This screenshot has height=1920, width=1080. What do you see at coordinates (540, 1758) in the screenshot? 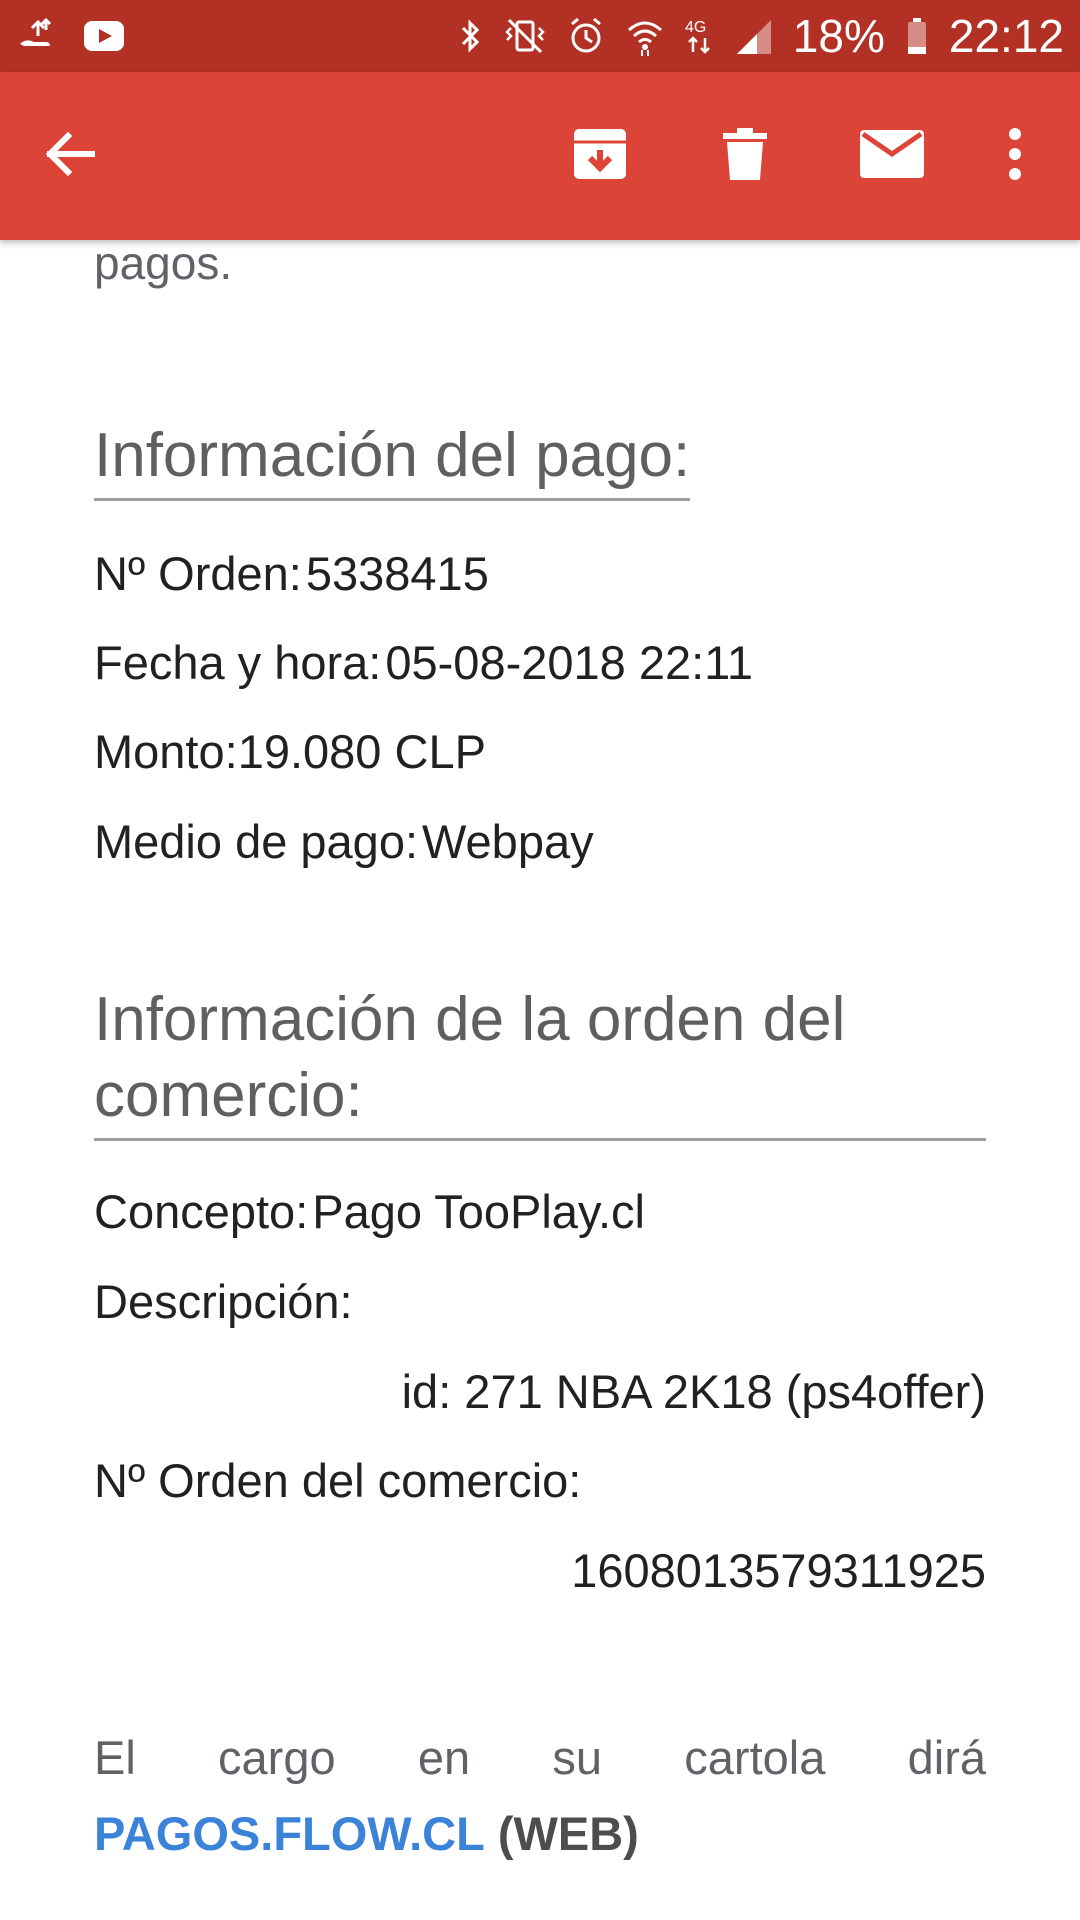
I see `statement-note-line: El cargo en su cartola dirá` at bounding box center [540, 1758].